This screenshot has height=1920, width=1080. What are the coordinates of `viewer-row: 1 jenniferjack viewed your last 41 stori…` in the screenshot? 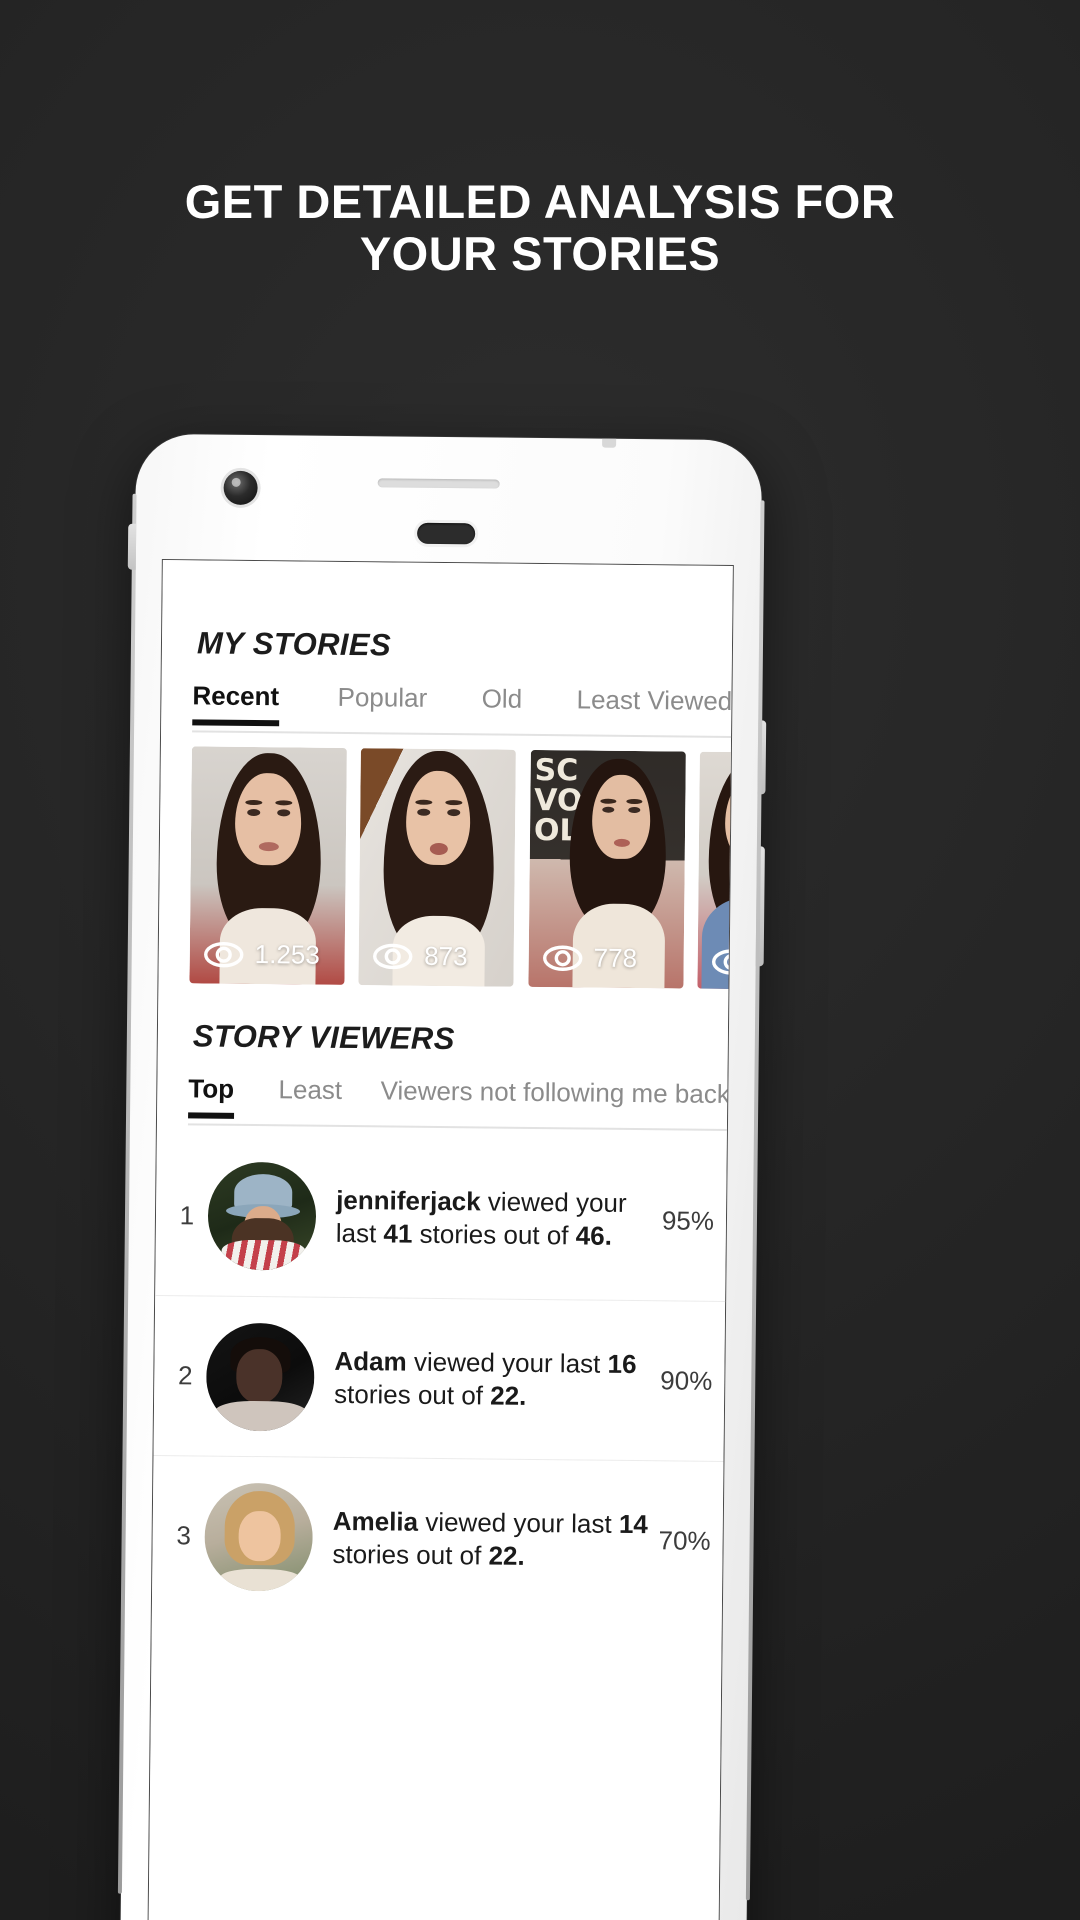 It's located at (442, 1218).